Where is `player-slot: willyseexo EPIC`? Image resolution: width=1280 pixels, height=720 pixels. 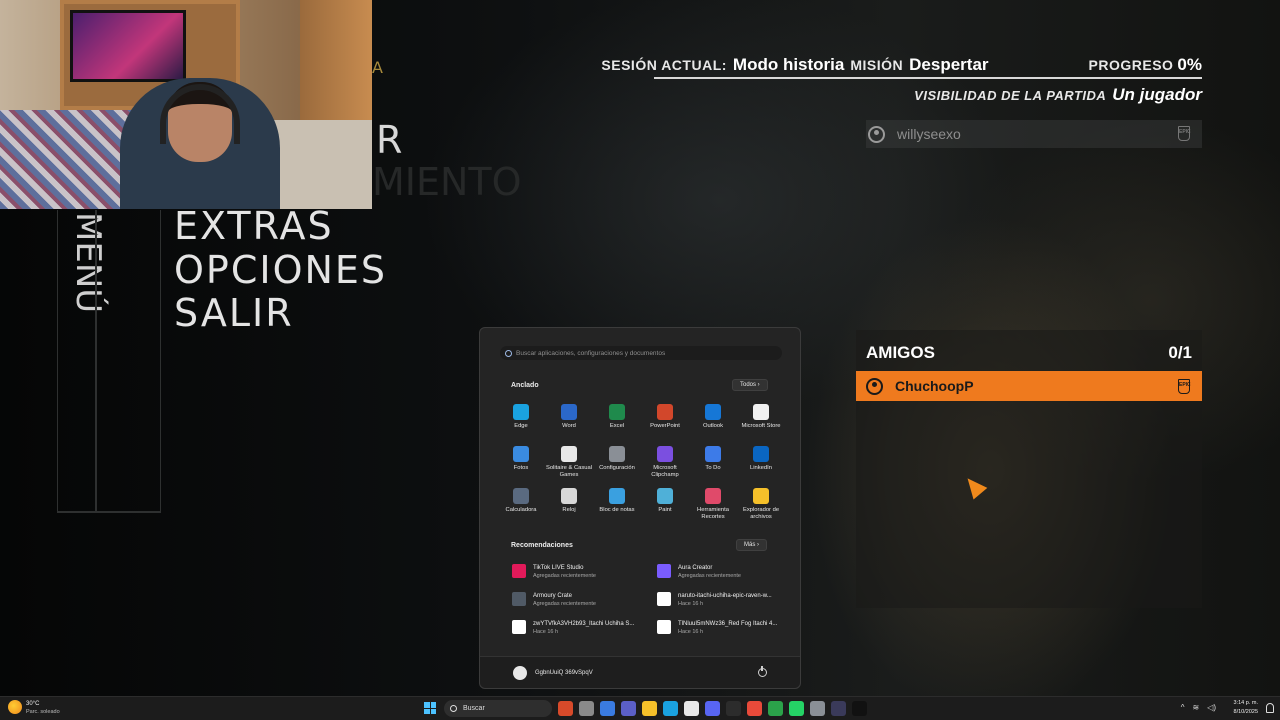
player-slot: willyseexo EPIC is located at coordinates (1034, 134).